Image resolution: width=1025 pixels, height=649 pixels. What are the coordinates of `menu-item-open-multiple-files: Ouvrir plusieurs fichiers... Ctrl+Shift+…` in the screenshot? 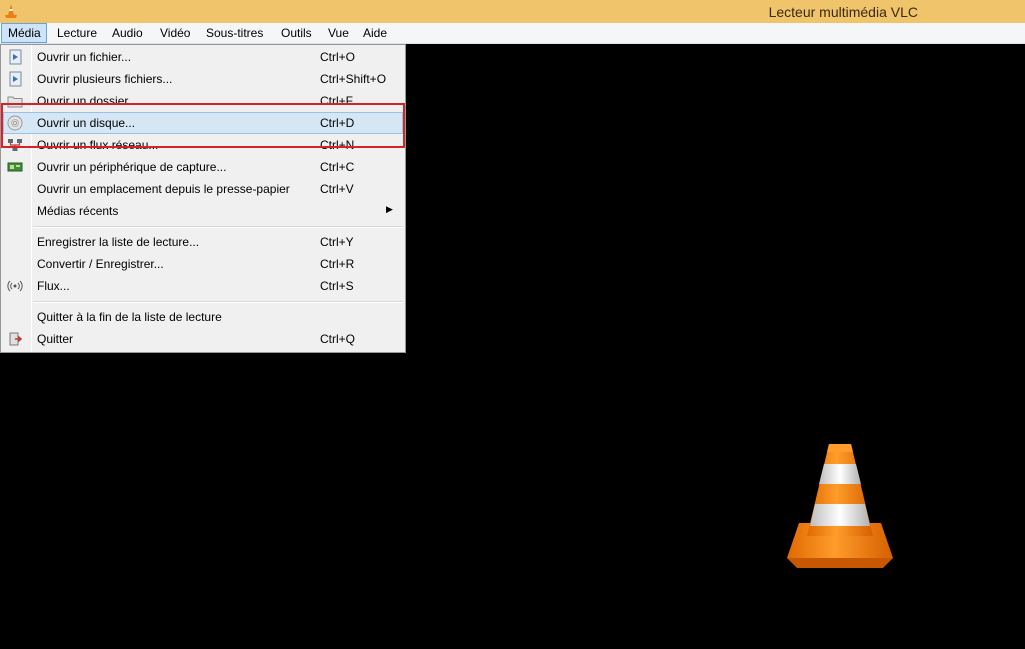 It's located at (203, 79).